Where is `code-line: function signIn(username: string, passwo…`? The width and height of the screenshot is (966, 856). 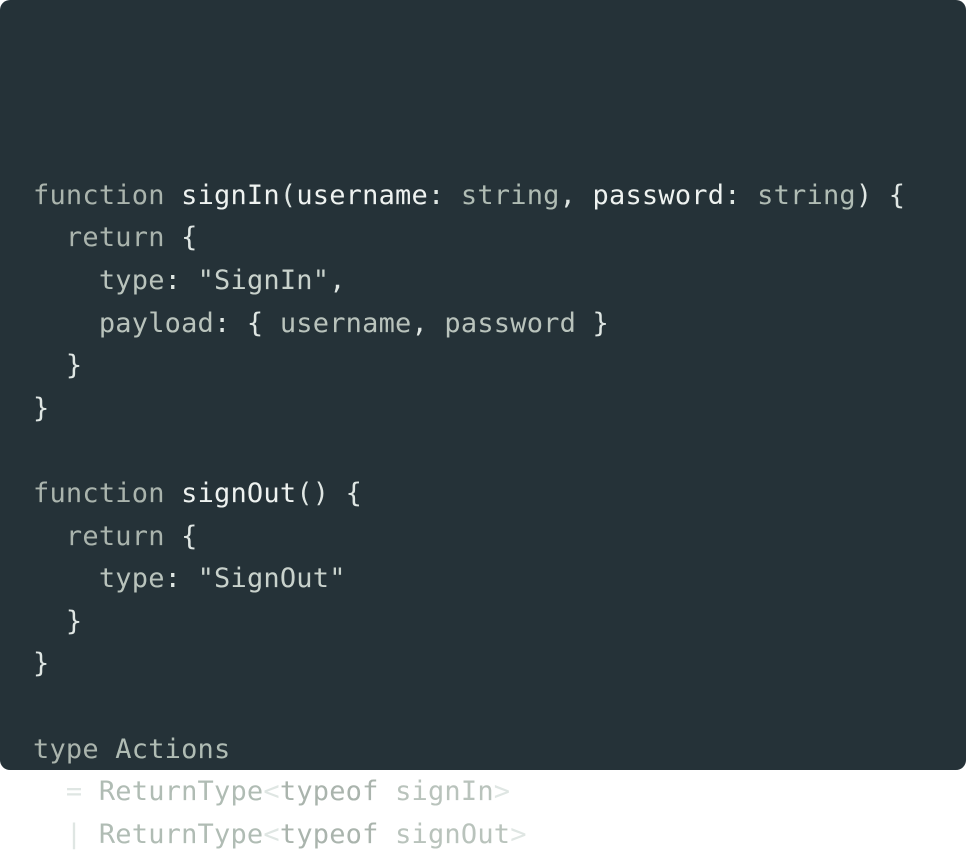
code-line: function signIn(username: string, passwo… is located at coordinates (499, 196).